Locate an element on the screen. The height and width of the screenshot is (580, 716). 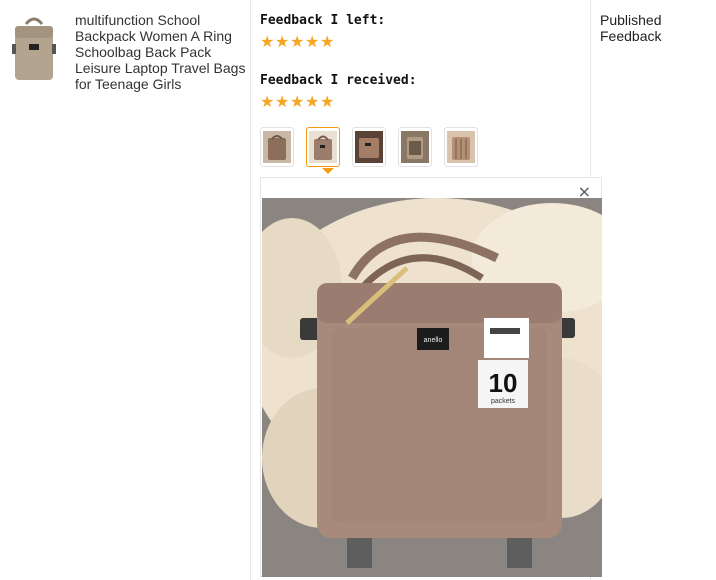
feedback-received-label: Feedback I received: is located at coordinates (338, 80).